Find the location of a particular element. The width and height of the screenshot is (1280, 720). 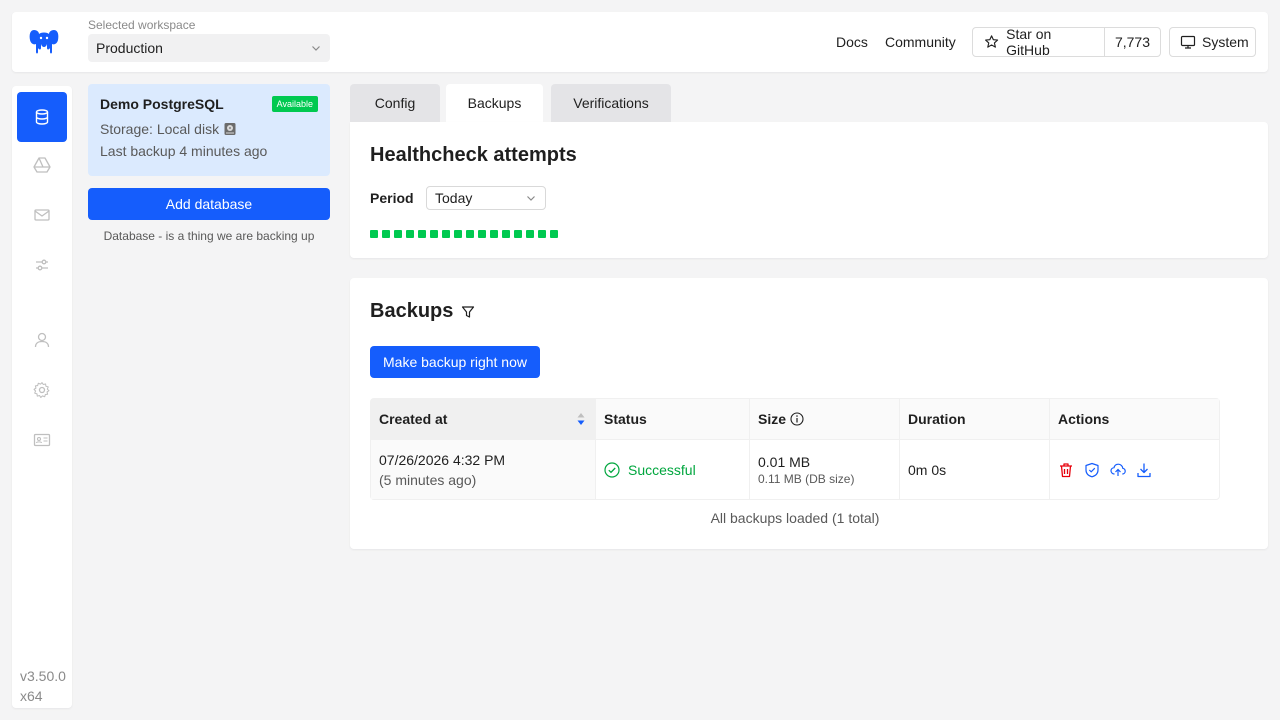

add-database-button: Add database is located at coordinates (209, 204).